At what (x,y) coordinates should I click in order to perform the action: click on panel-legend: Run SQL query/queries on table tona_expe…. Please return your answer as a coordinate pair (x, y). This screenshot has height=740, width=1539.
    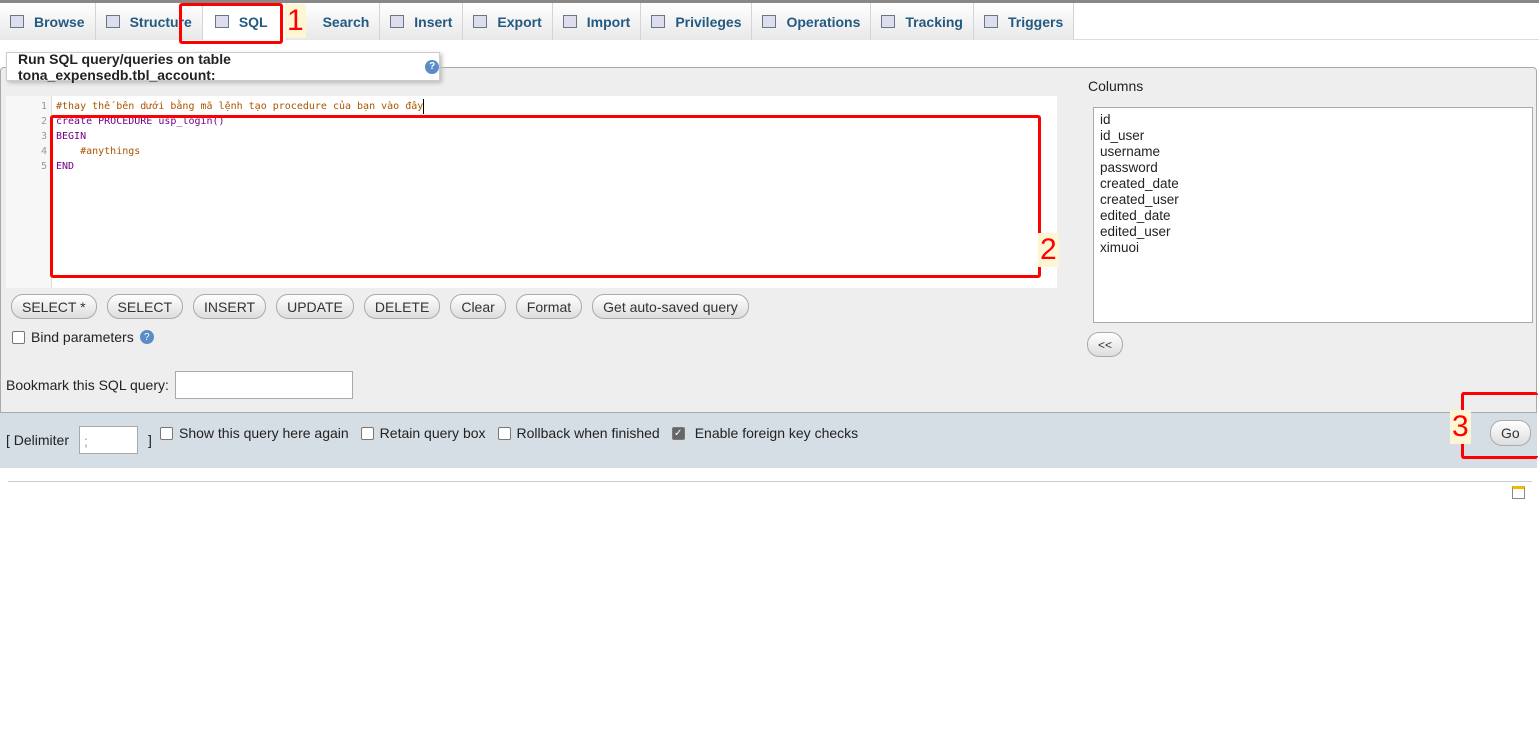
    Looking at the image, I should click on (223, 66).